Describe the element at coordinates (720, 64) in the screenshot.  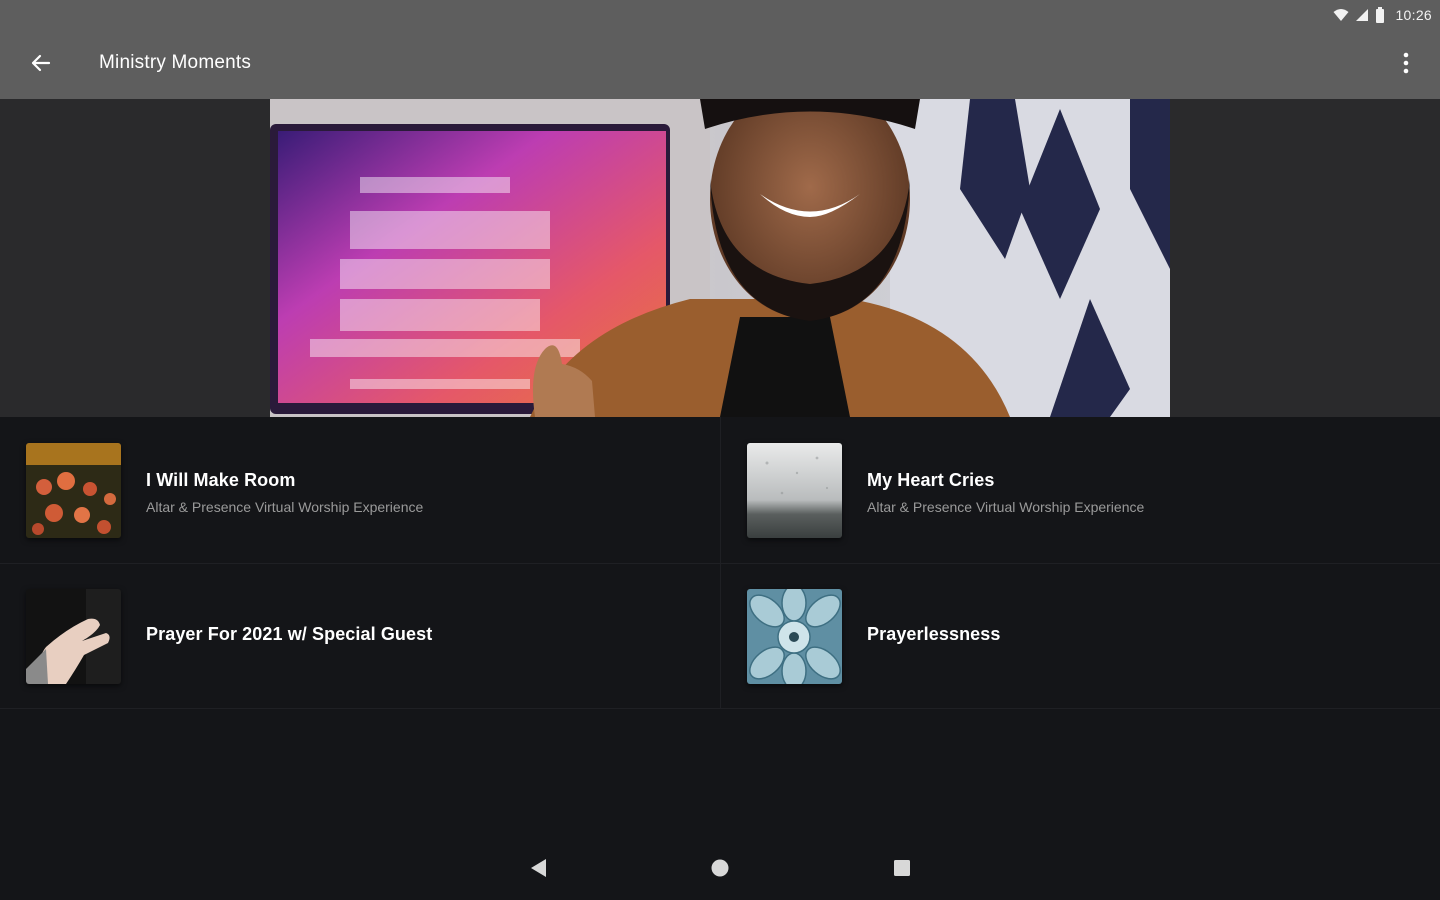
I see `app-bar: Ministry Moments` at that location.